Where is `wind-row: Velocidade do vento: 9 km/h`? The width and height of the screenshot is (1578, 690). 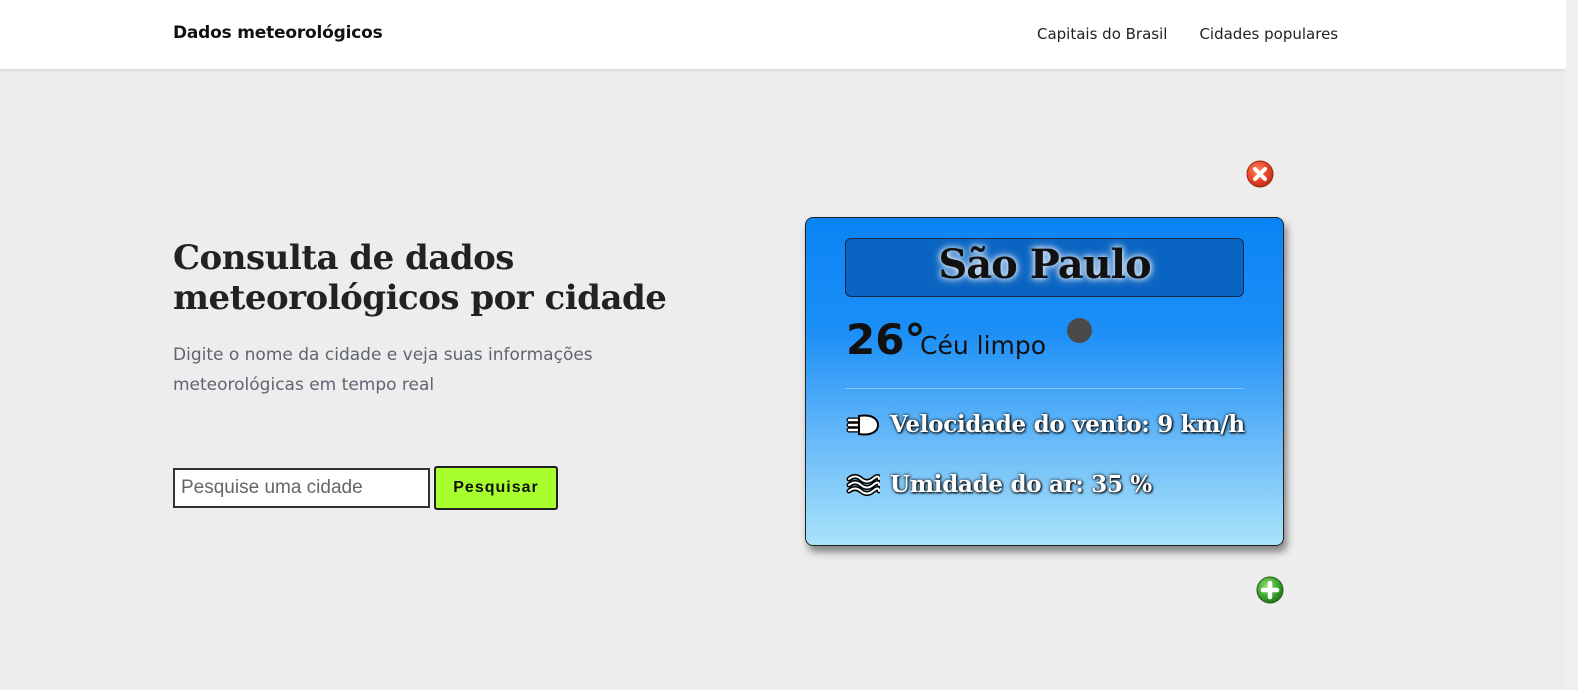
wind-row: Velocidade do vento: 9 km/h is located at coordinates (1045, 425).